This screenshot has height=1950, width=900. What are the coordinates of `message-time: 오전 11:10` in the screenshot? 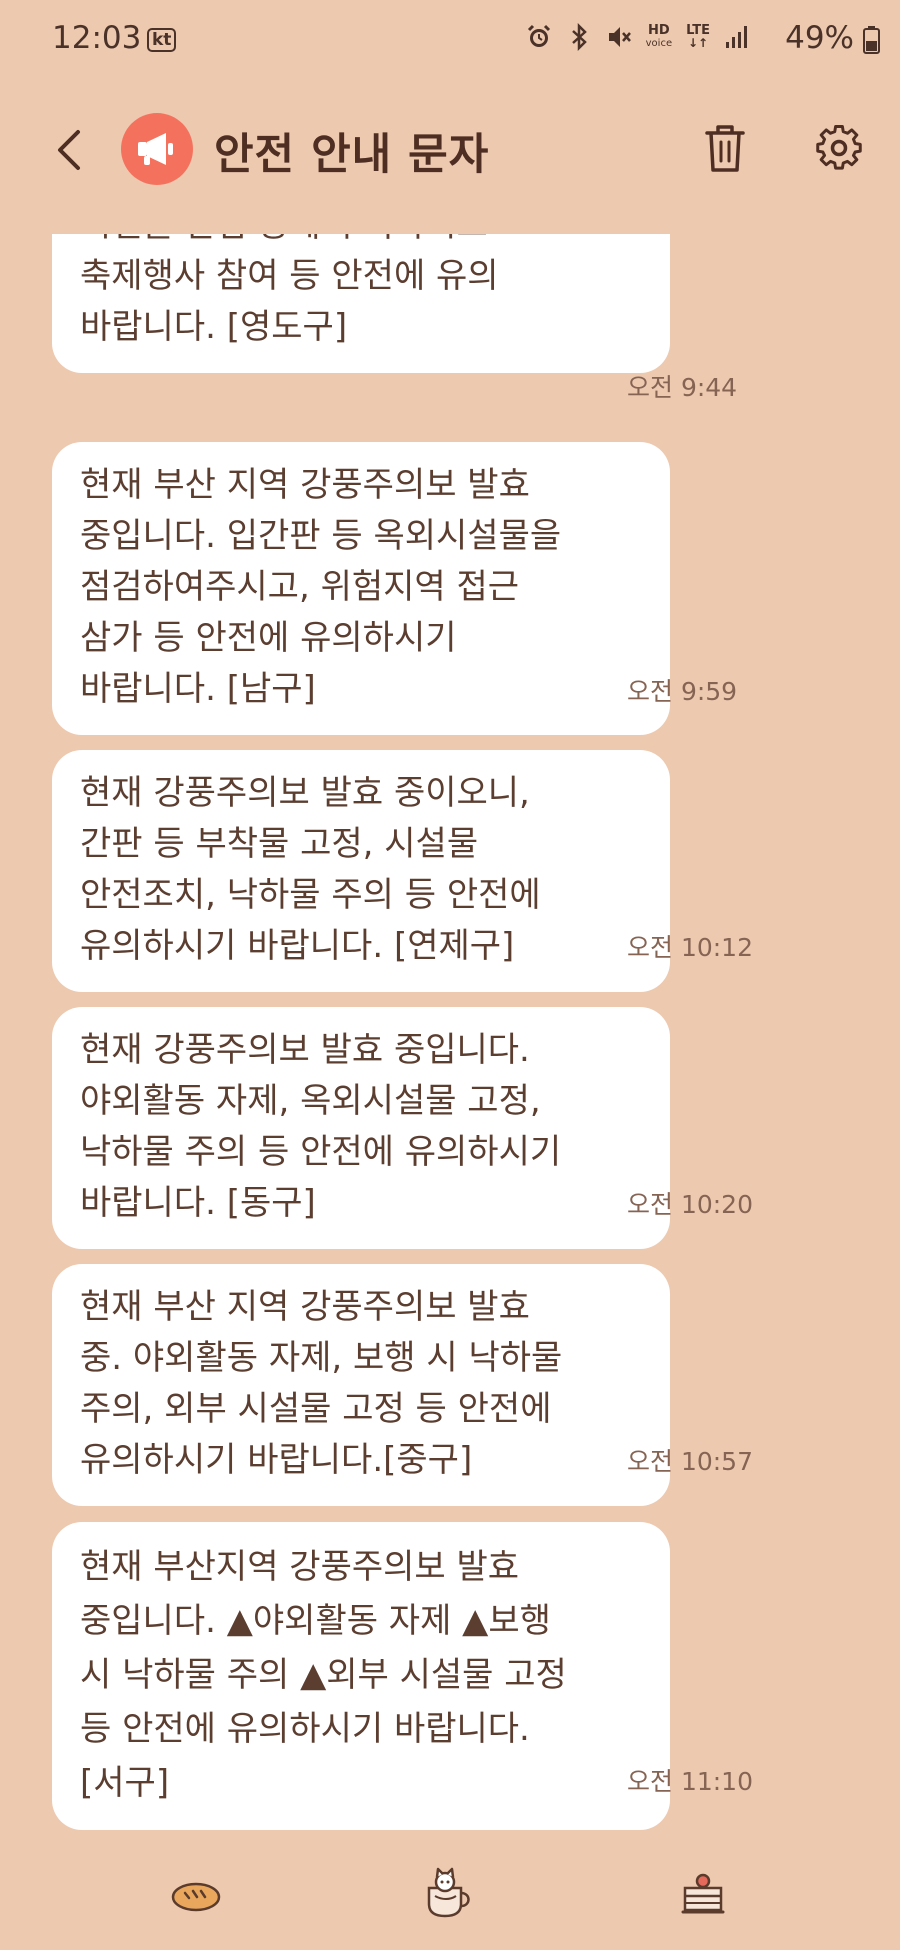 It's located at (690, 1781).